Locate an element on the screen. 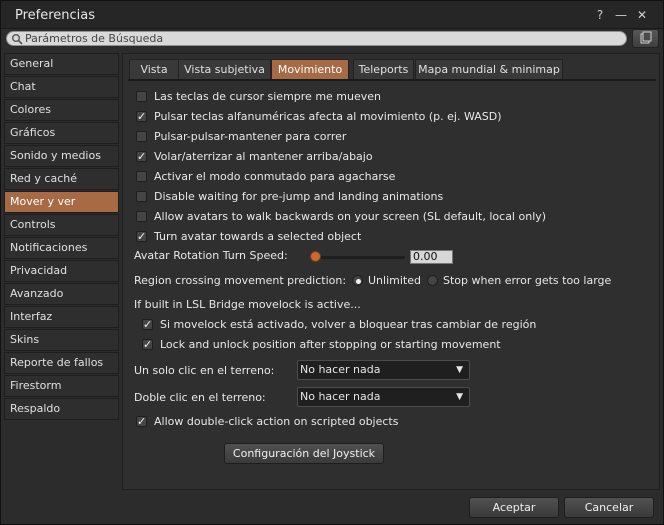  search-placeholder: Parámetros de Búsqueda is located at coordinates (94, 38).